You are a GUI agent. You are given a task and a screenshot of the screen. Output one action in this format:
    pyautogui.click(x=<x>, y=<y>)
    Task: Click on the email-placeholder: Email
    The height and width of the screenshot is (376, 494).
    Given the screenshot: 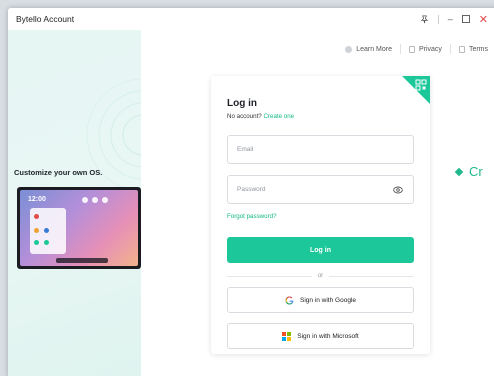 What is the action you would take?
    pyautogui.click(x=245, y=149)
    